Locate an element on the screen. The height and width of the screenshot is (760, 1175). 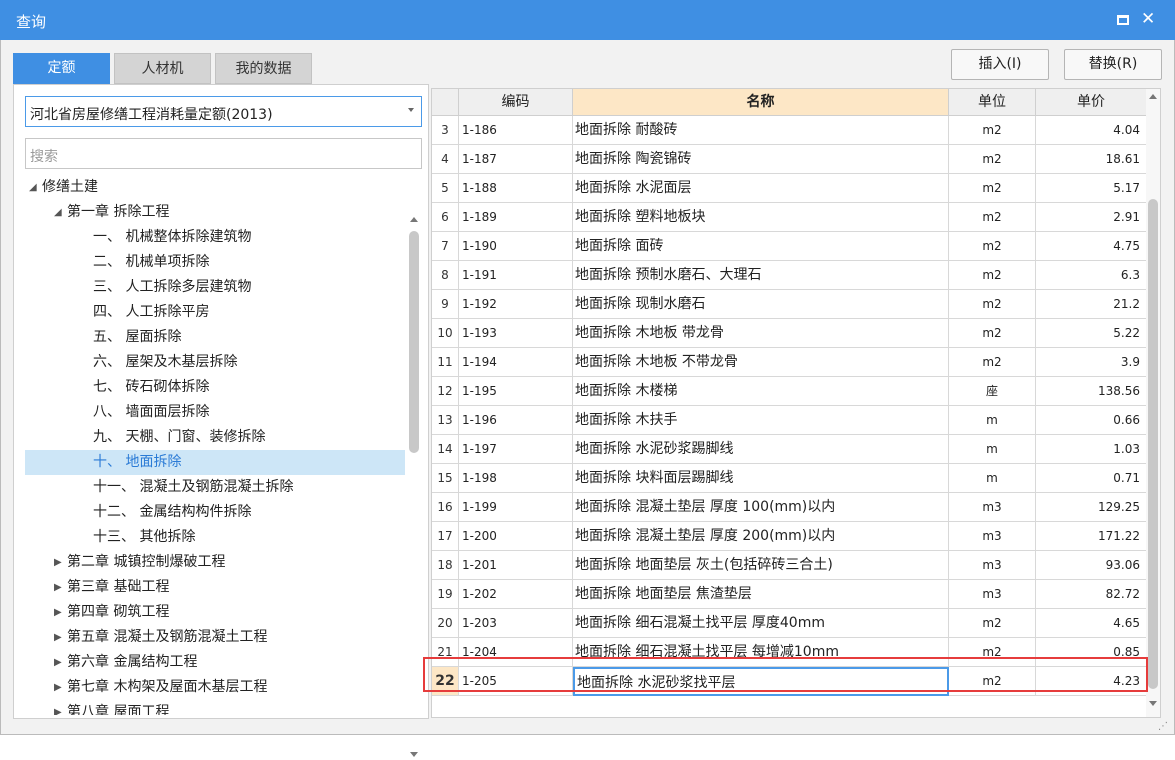
table-row: 4 1-187 地面拆除 陶瓷锦砖 m2 18.61 is located at coordinates (790, 159).